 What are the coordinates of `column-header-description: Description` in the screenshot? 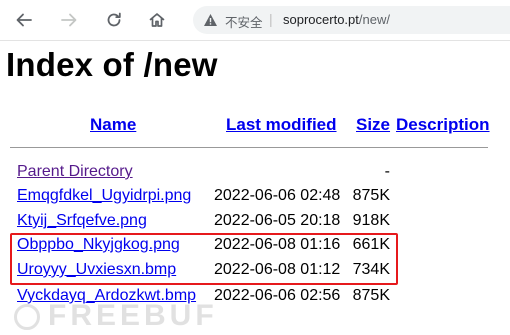 It's located at (443, 125).